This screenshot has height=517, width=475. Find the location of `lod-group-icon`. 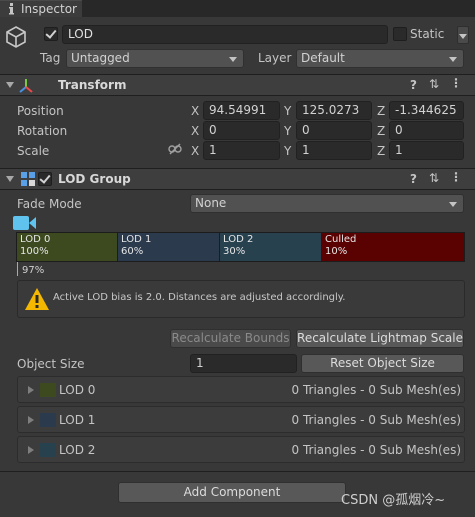

lod-group-icon is located at coordinates (28, 179).